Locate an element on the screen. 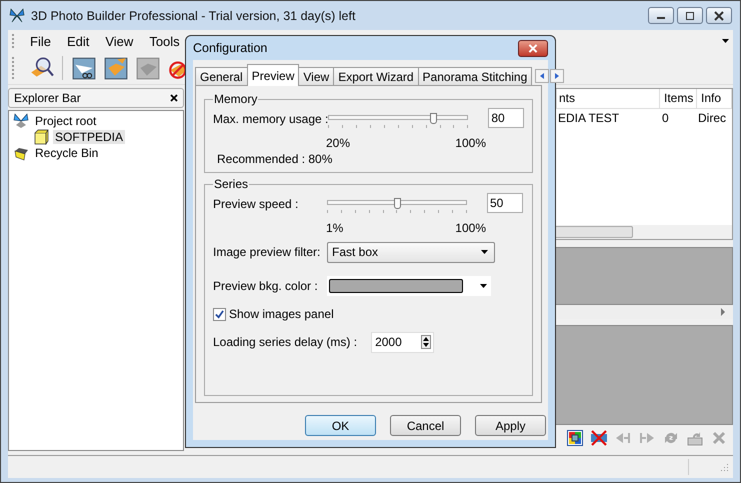  field-label: Image preview filter: is located at coordinates (267, 252).